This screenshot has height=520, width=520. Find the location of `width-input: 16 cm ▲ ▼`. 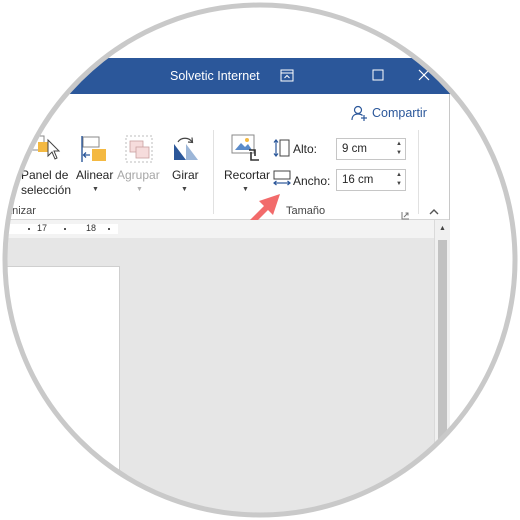

width-input: 16 cm ▲ ▼ is located at coordinates (371, 180).